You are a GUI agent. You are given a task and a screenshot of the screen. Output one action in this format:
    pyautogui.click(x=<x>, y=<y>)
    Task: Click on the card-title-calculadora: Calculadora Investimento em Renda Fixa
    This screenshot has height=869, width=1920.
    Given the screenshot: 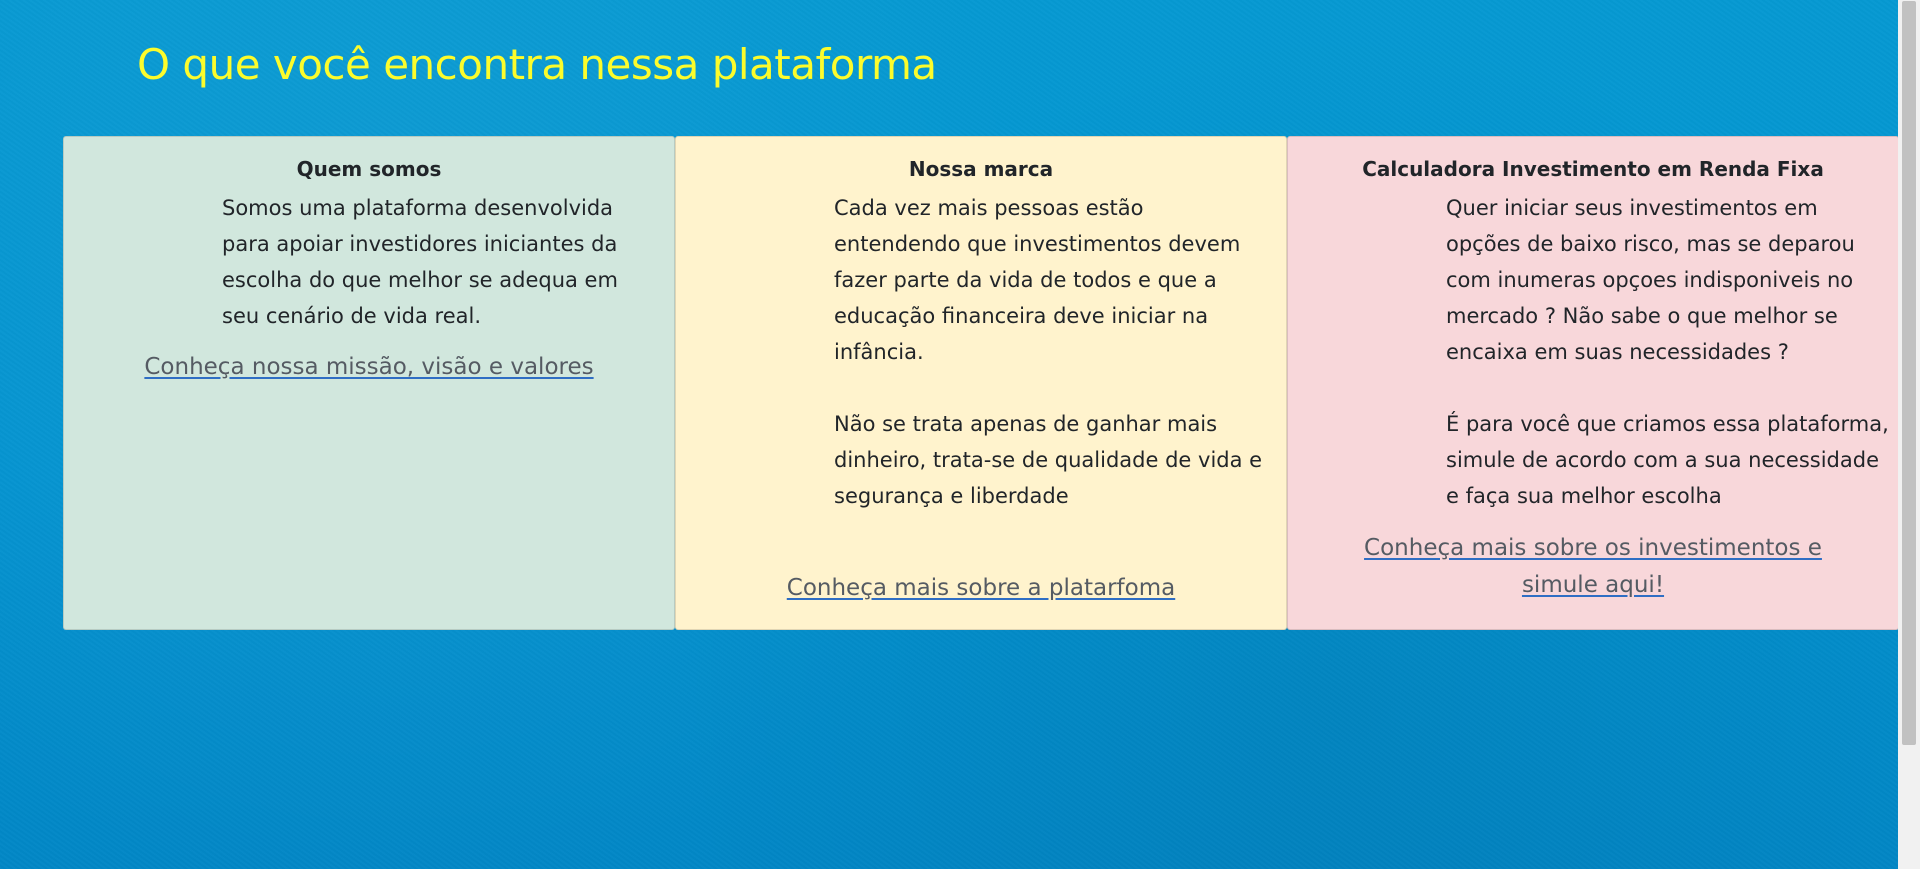 What is the action you would take?
    pyautogui.click(x=1593, y=169)
    